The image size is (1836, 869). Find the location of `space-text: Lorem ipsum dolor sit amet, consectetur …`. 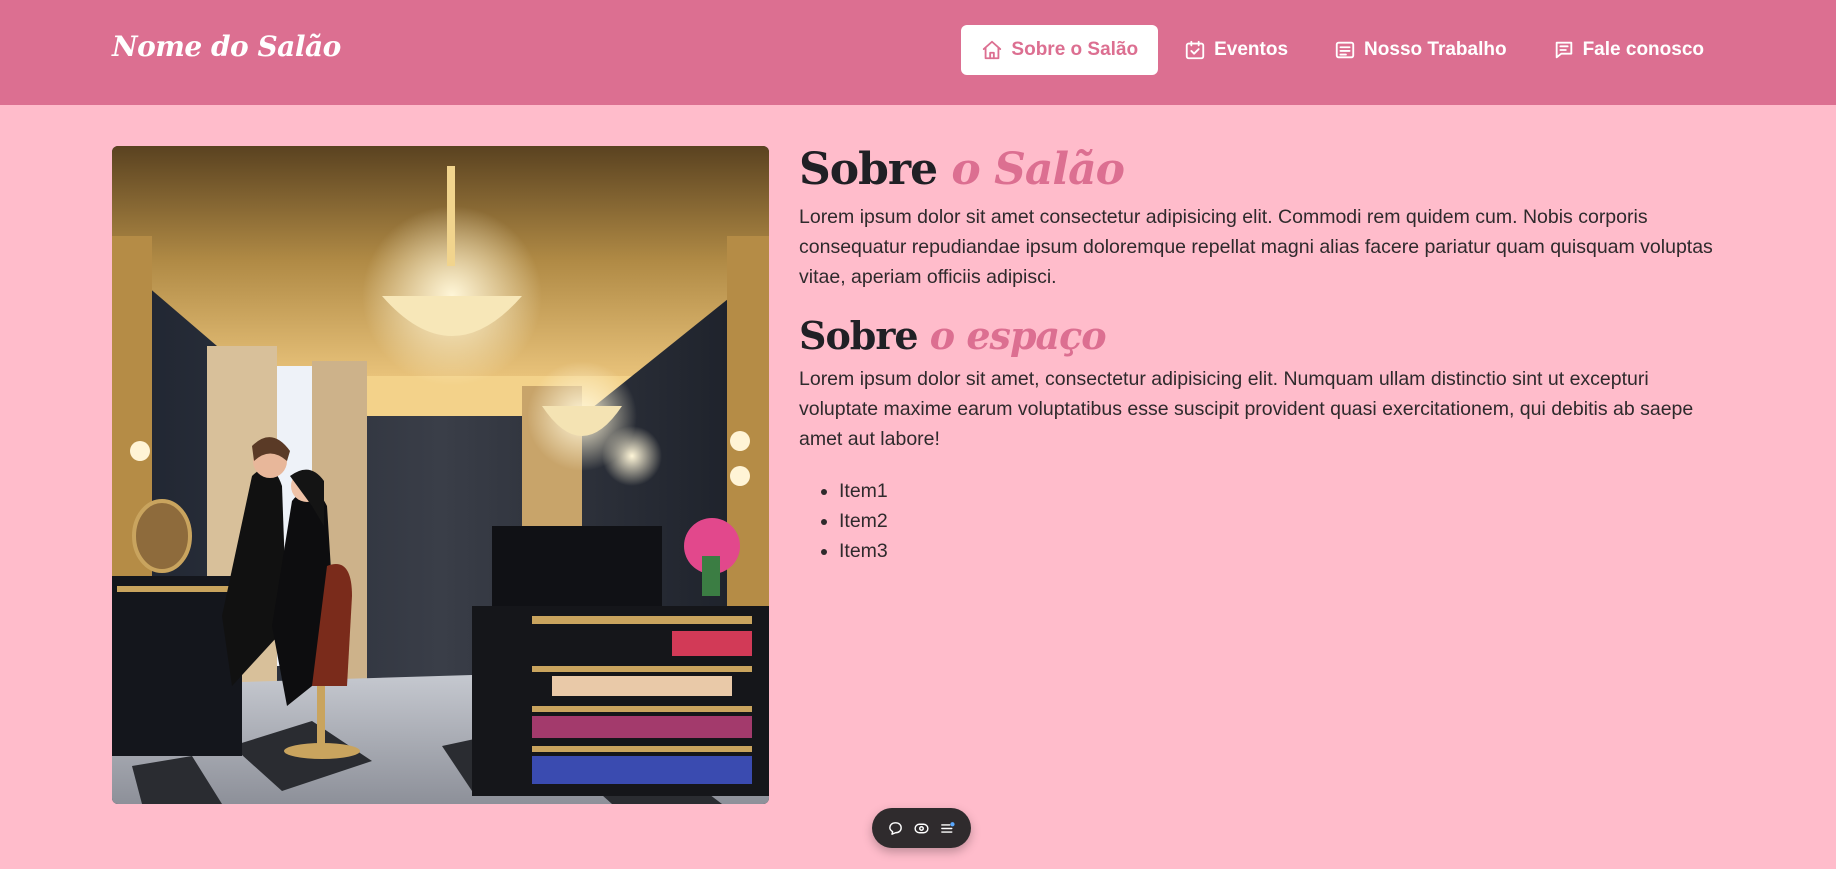

space-text: Lorem ipsum dolor sit amet, consectetur … is located at coordinates (1246, 409).